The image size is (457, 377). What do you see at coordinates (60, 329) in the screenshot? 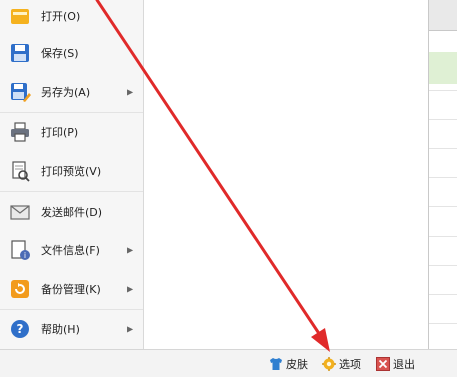
I see `menu-item-label: 帮助(H)` at bounding box center [60, 329].